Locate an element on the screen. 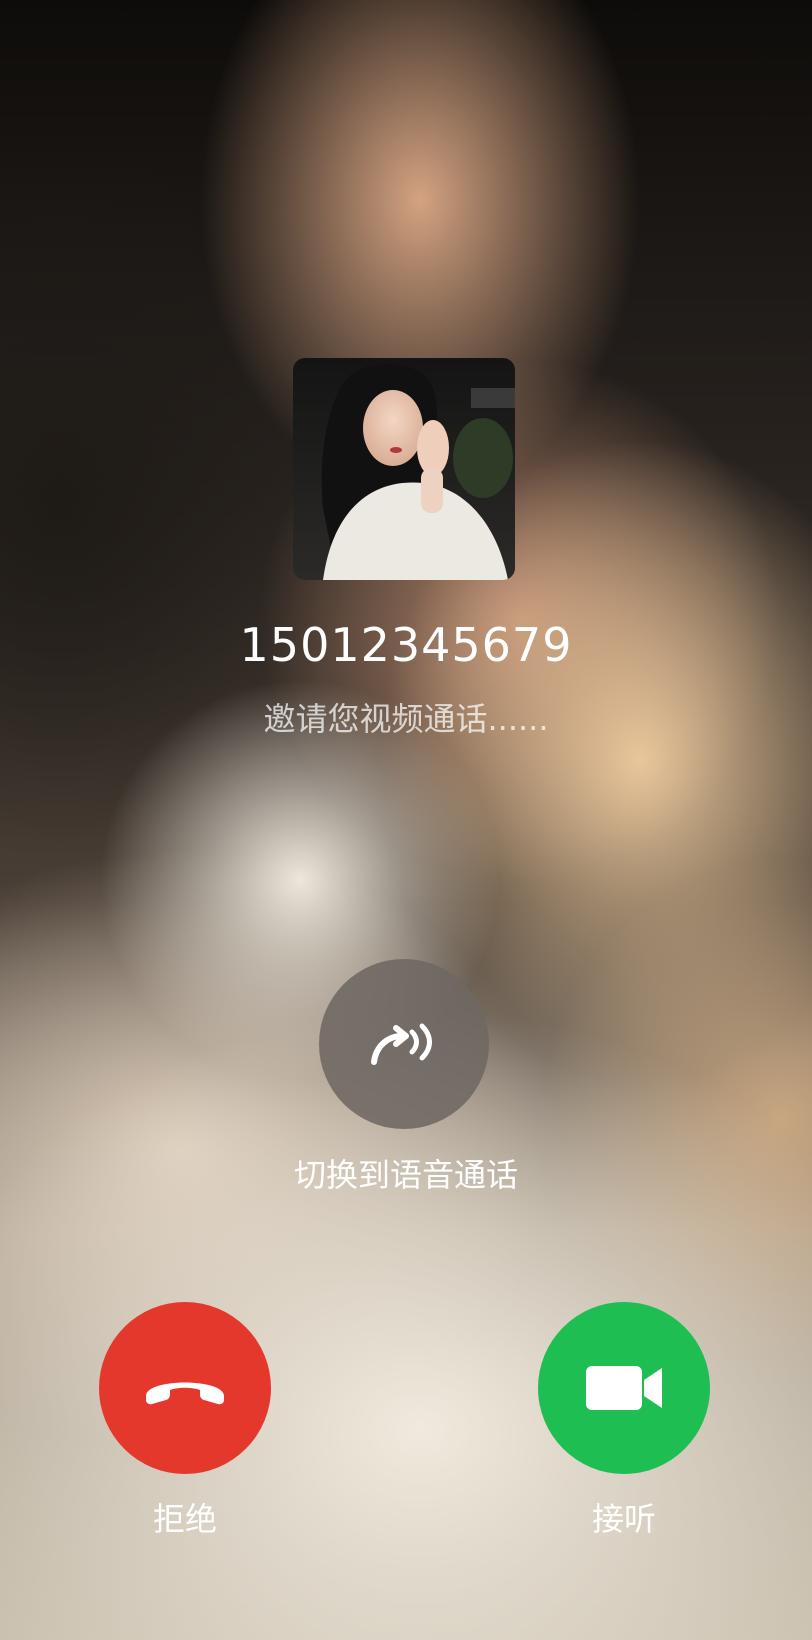 This screenshot has width=812, height=1640. accept-call-button is located at coordinates (624, 1388).